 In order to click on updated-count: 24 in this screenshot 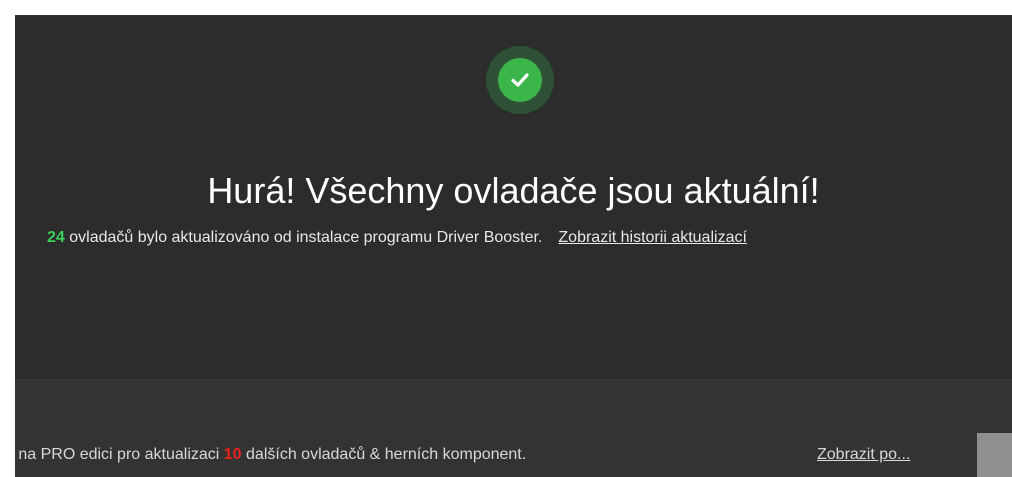, I will do `click(56, 237)`.